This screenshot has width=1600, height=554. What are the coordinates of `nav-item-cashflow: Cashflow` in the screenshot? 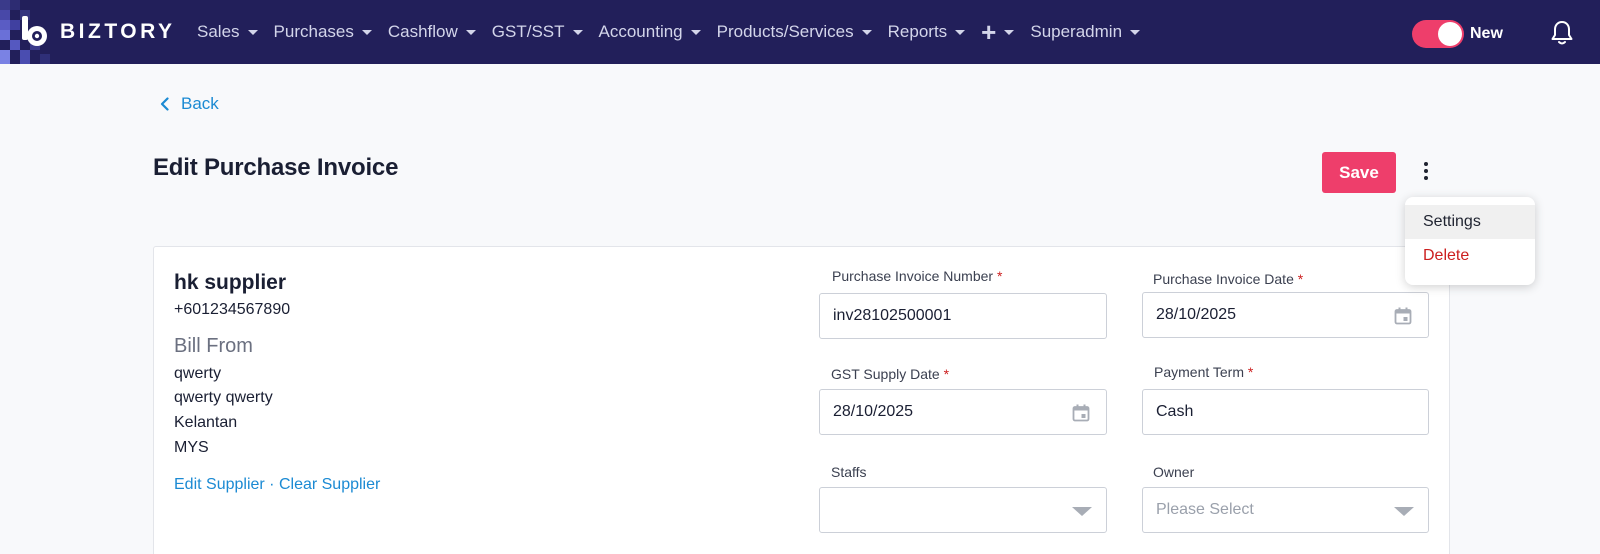 It's located at (432, 32).